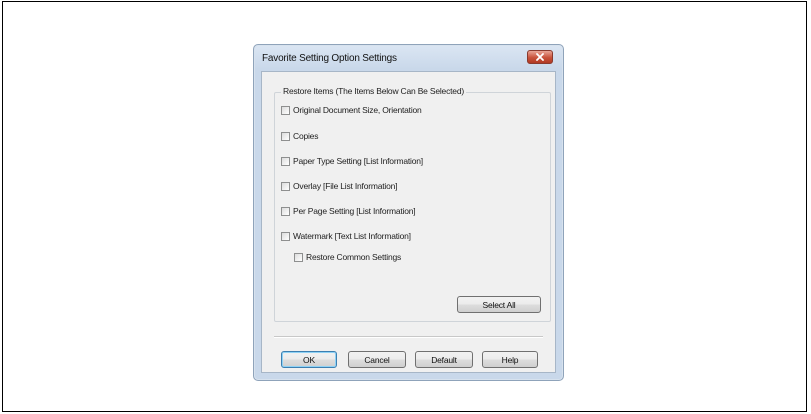 The width and height of the screenshot is (811, 414). What do you see at coordinates (408, 337) in the screenshot?
I see `button-separator` at bounding box center [408, 337].